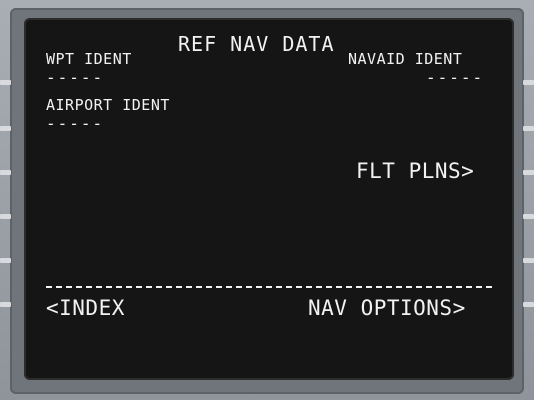  Describe the element at coordinates (108, 105) in the screenshot. I see `airport-ident-label: AIRPORT IDENT` at that location.